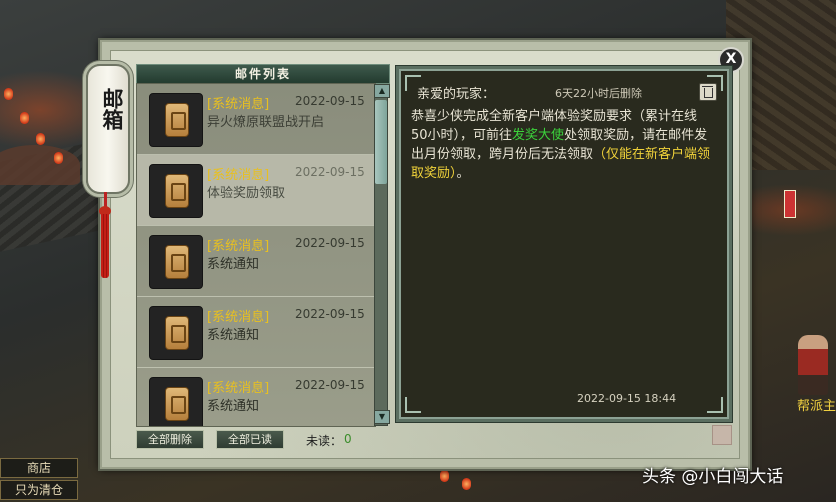  Describe the element at coordinates (598, 93) in the screenshot. I see `mail-expire-notice: 6天22小时后删除` at that location.